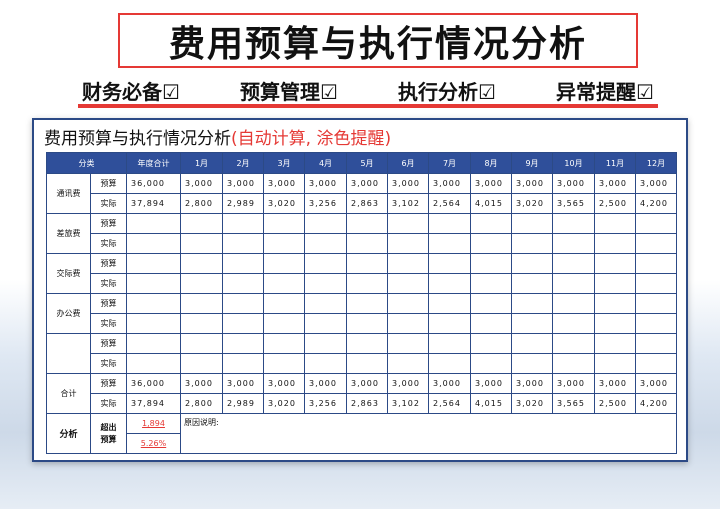 The height and width of the screenshot is (509, 720). Describe the element at coordinates (153, 203) in the screenshot. I see `actual-annual-cell: 37,894` at that location.